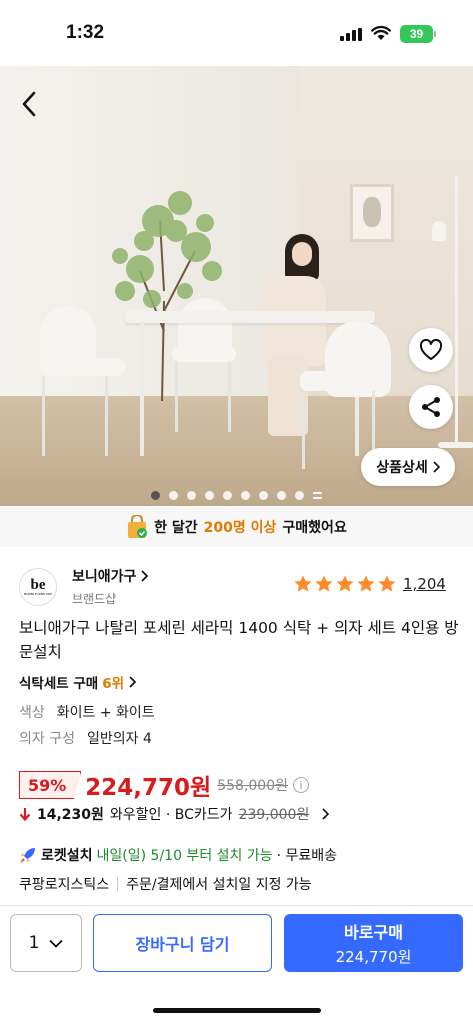 This screenshot has width=473, height=1024. I want to click on option-key: 색상, so click(32, 713).